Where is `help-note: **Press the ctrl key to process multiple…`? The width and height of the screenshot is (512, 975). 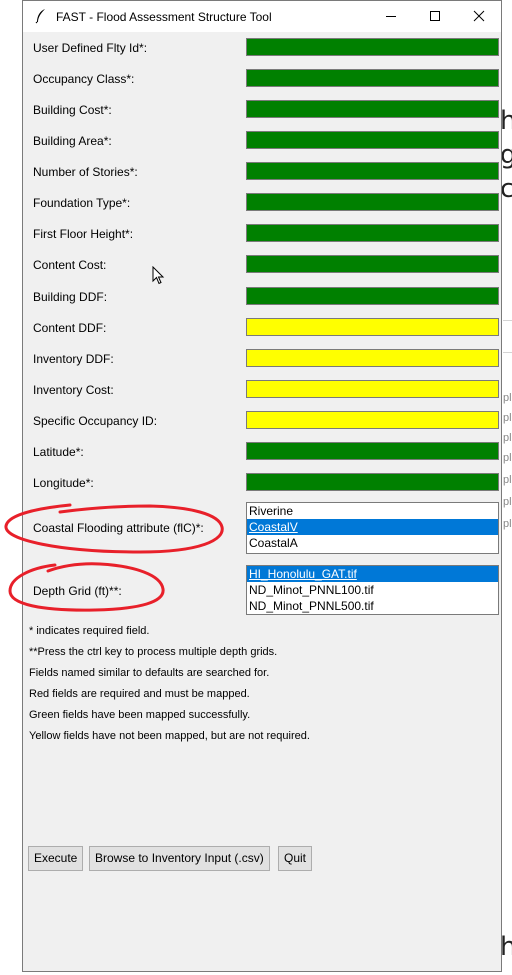
help-note: **Press the ctrl key to process multiple… is located at coordinates (153, 652).